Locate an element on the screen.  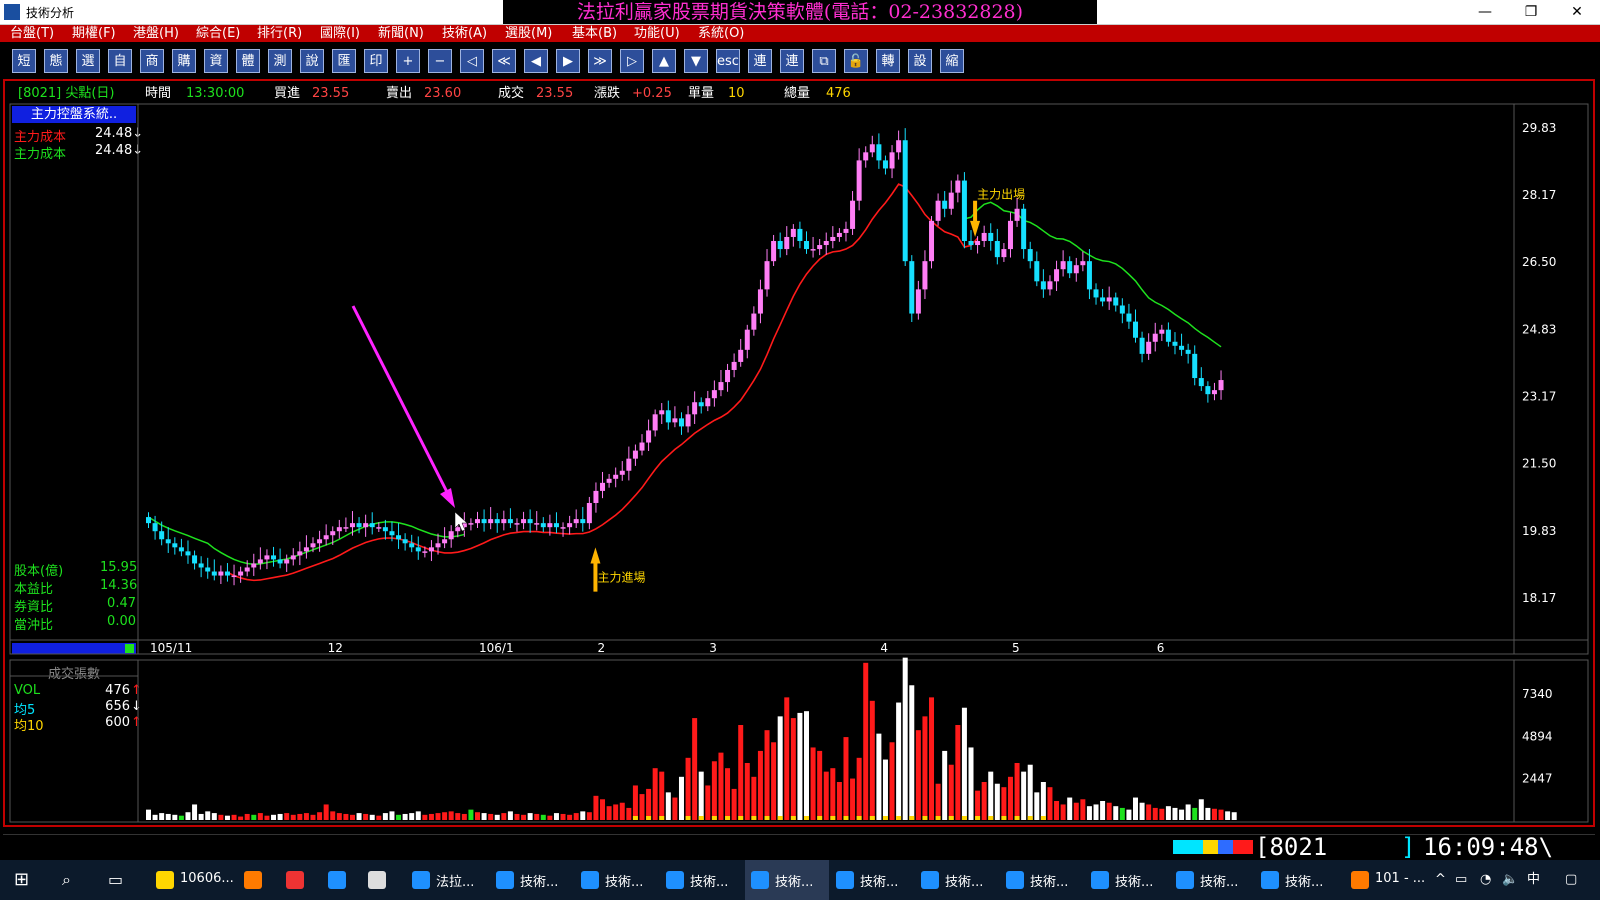
menu-composite: 綜合(E) is located at coordinates (218, 33).